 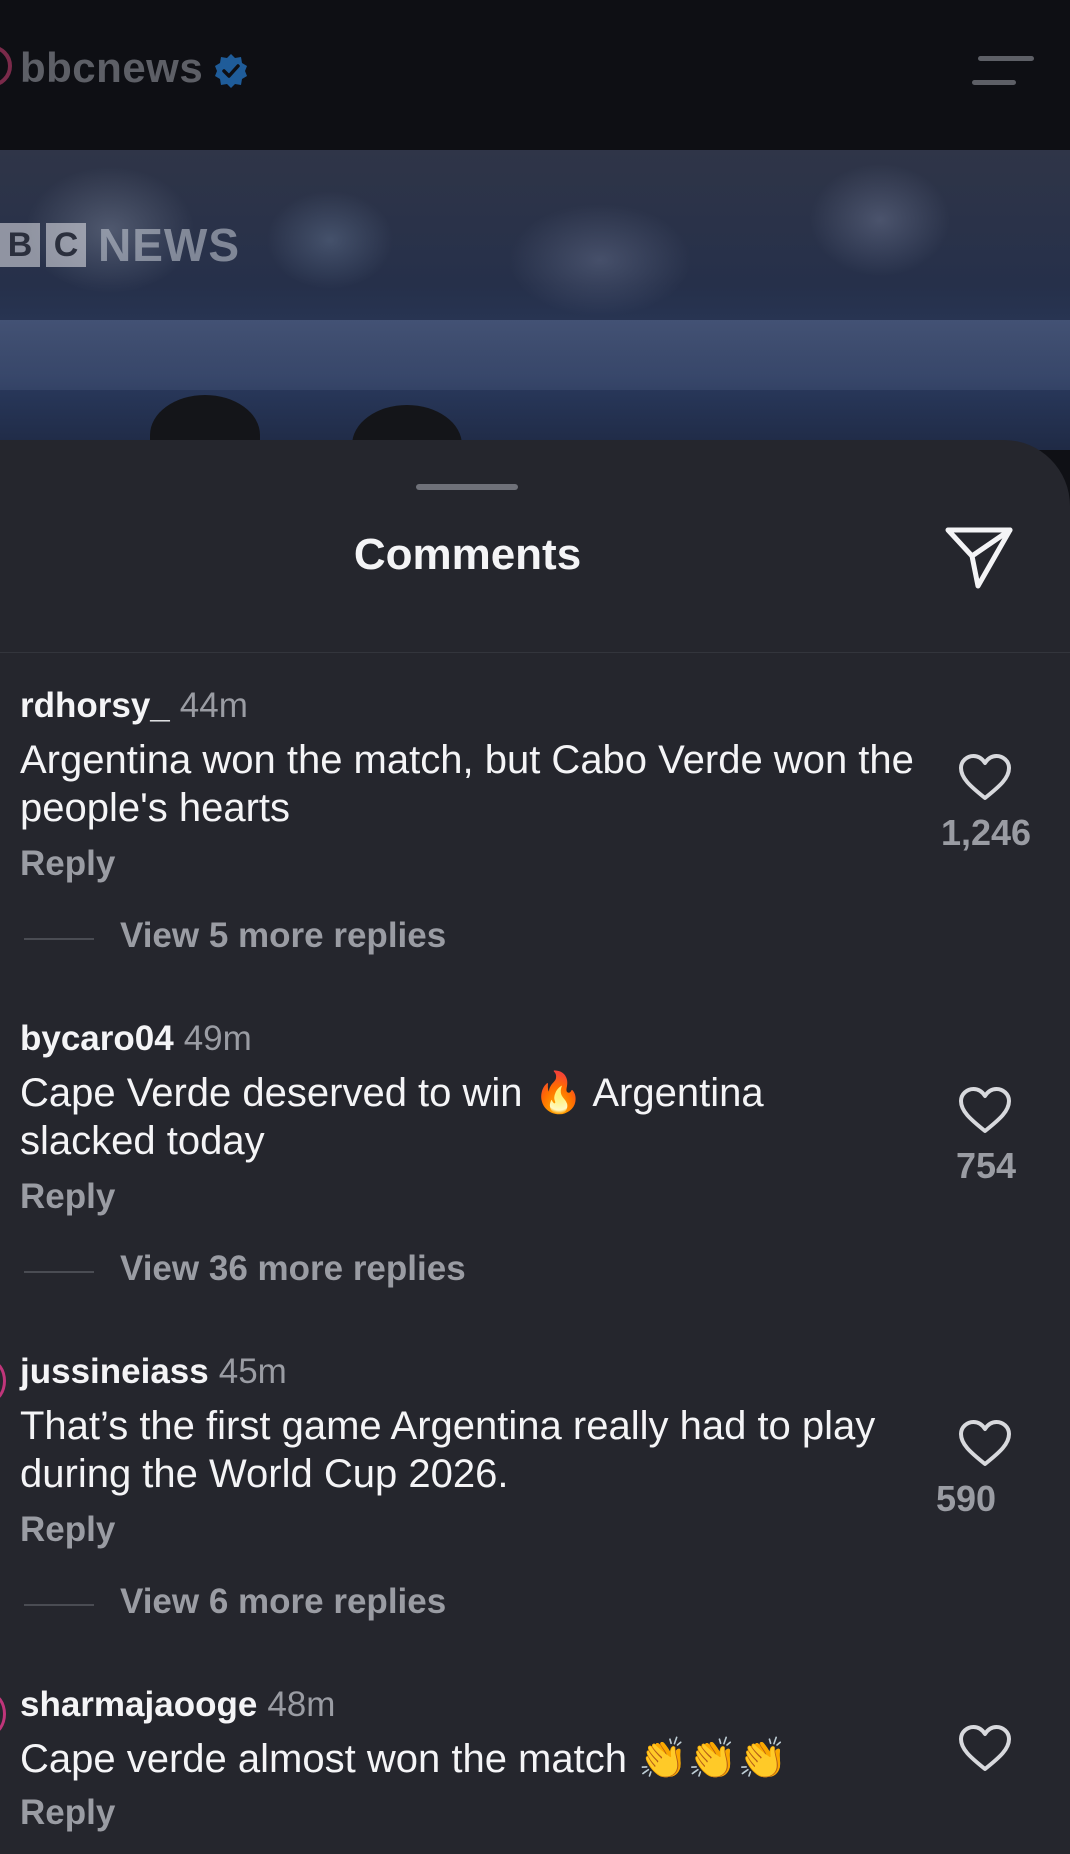 What do you see at coordinates (986, 1165) in the screenshot?
I see `like-count: 754` at bounding box center [986, 1165].